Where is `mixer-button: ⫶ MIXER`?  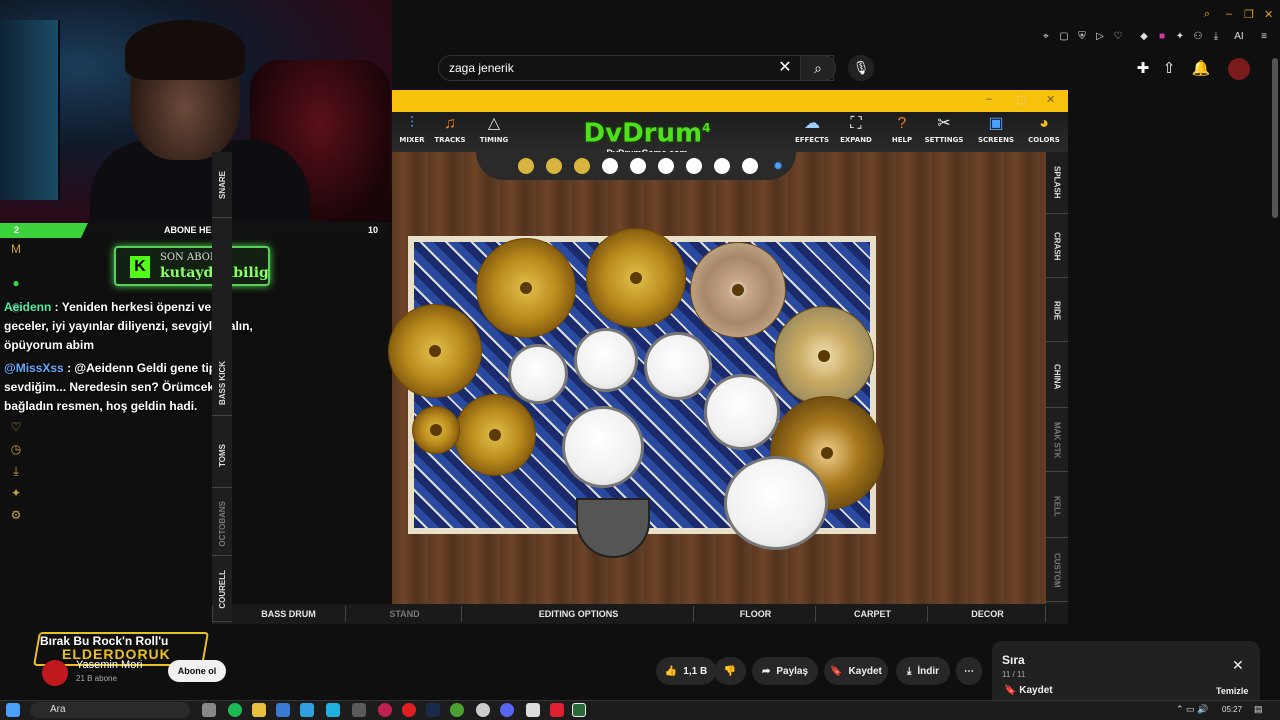 mixer-button: ⫶ MIXER is located at coordinates (412, 132).